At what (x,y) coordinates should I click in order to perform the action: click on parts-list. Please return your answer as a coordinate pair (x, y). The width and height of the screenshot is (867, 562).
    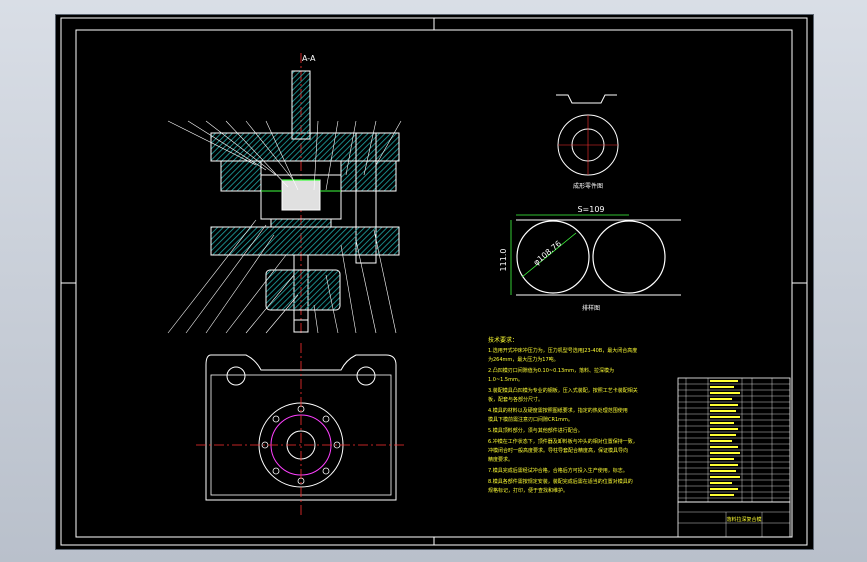
    Looking at the image, I should click on (734, 440).